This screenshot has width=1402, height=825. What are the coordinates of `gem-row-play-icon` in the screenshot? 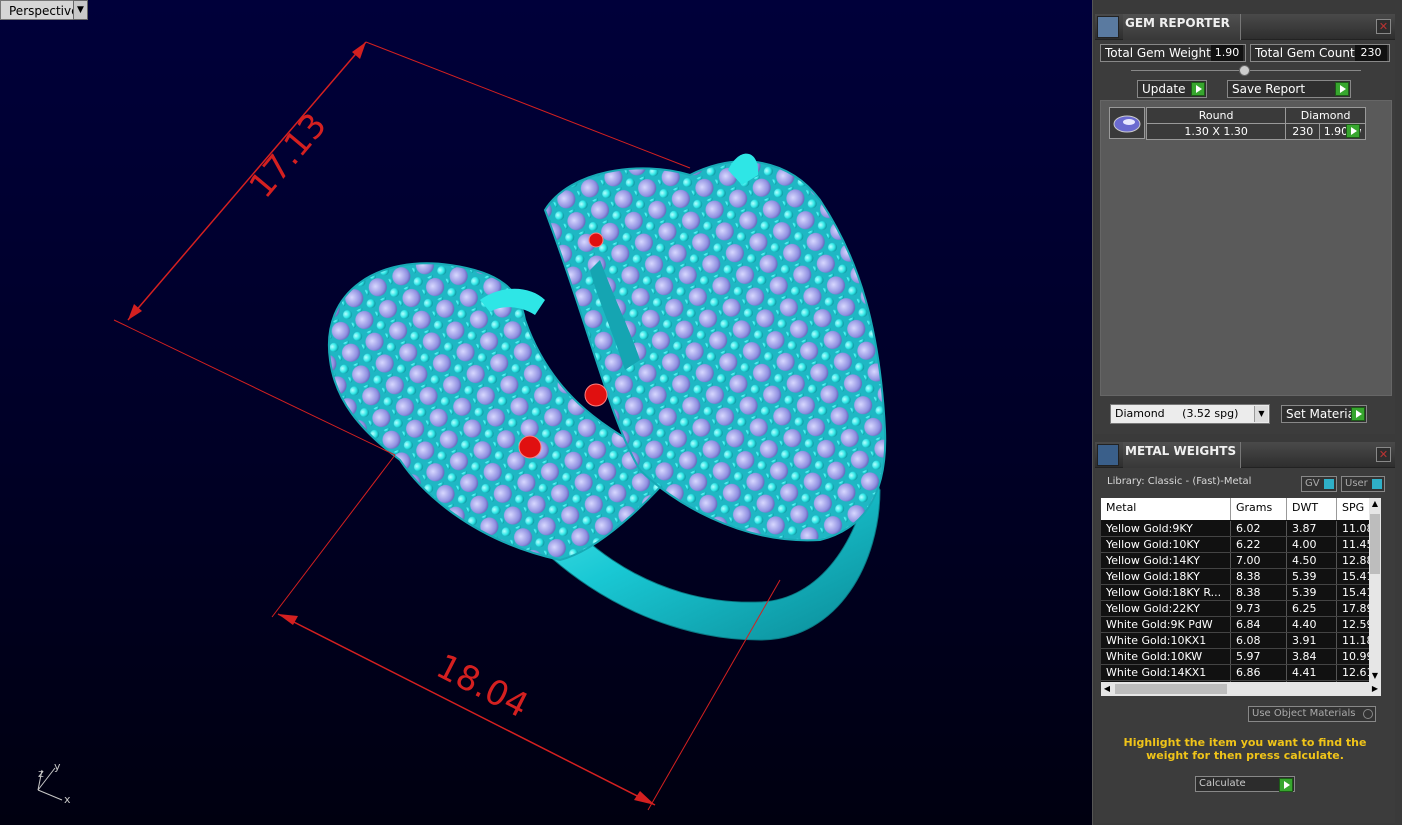 It's located at (1353, 131).